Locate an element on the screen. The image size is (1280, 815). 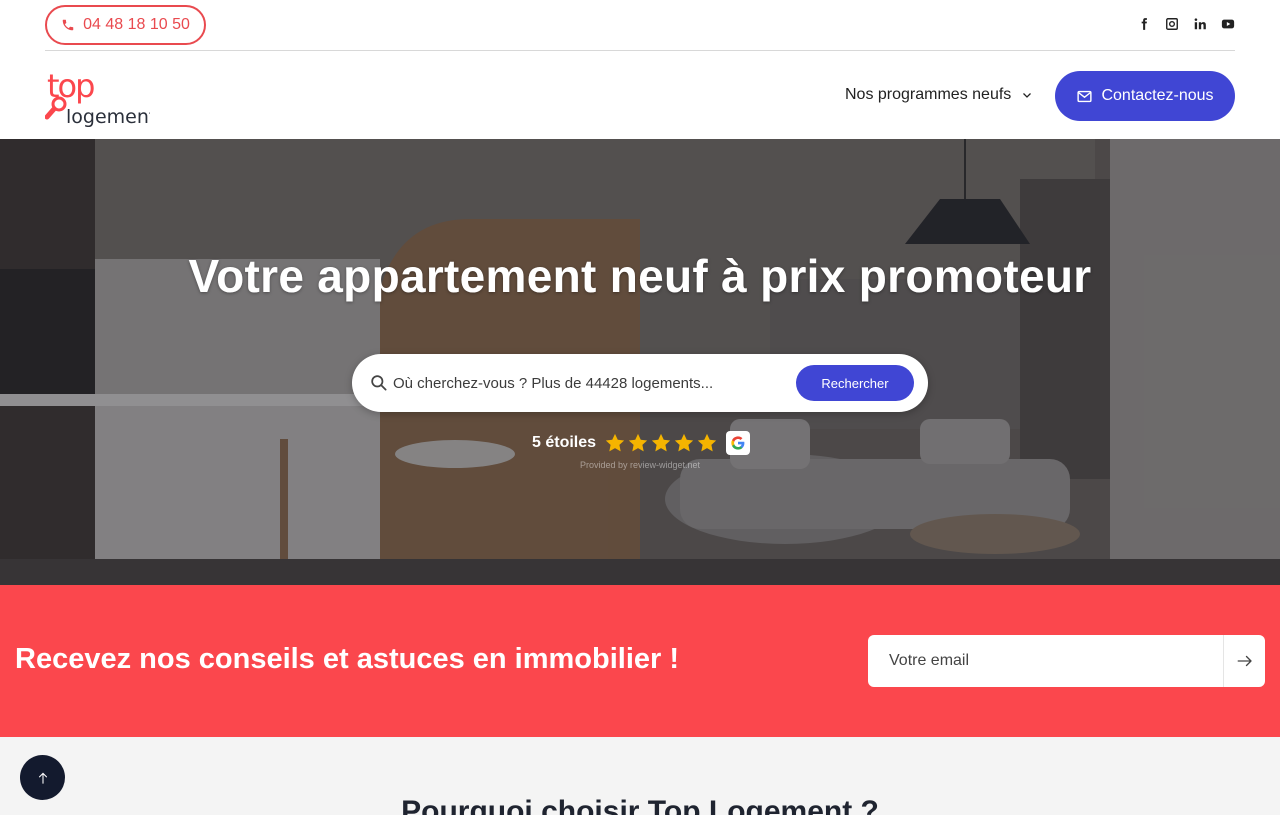
facebook-icon is located at coordinates (1144, 24).